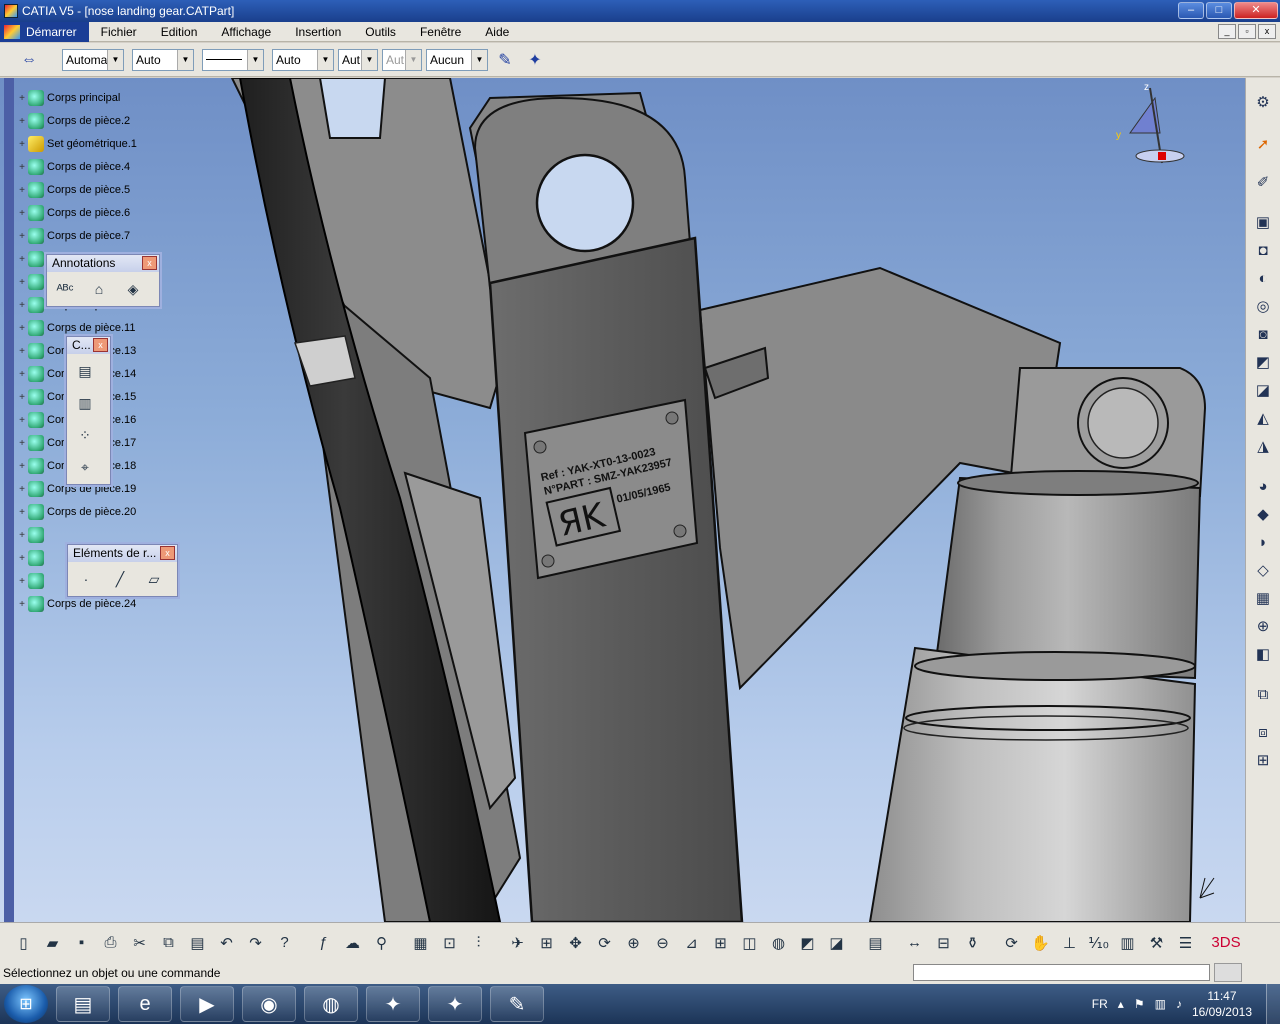  What do you see at coordinates (1263, 250) in the screenshot?
I see `pocket-icon: ◘` at bounding box center [1263, 250].